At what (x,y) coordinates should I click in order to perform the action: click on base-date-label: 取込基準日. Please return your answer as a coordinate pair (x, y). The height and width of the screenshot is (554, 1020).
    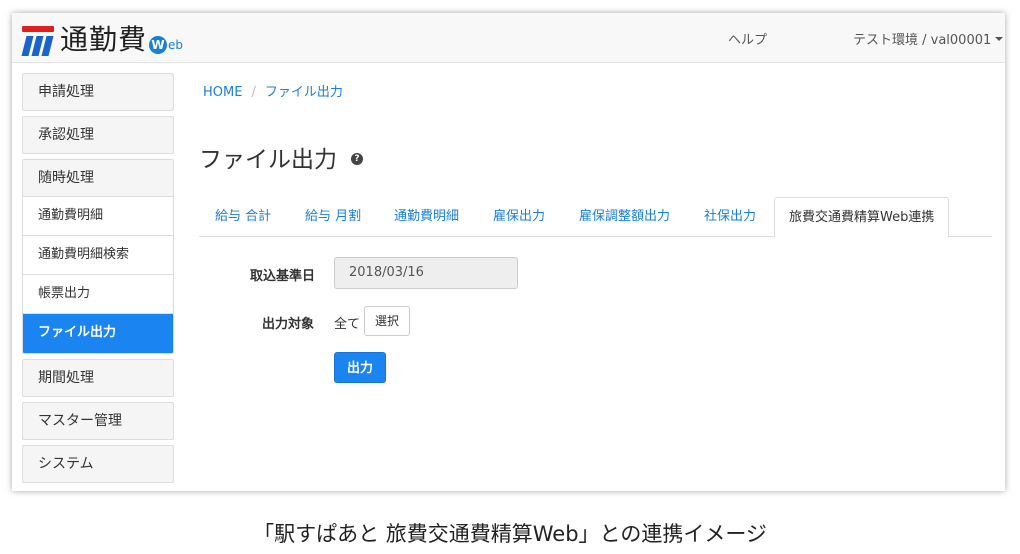
    Looking at the image, I should click on (283, 276).